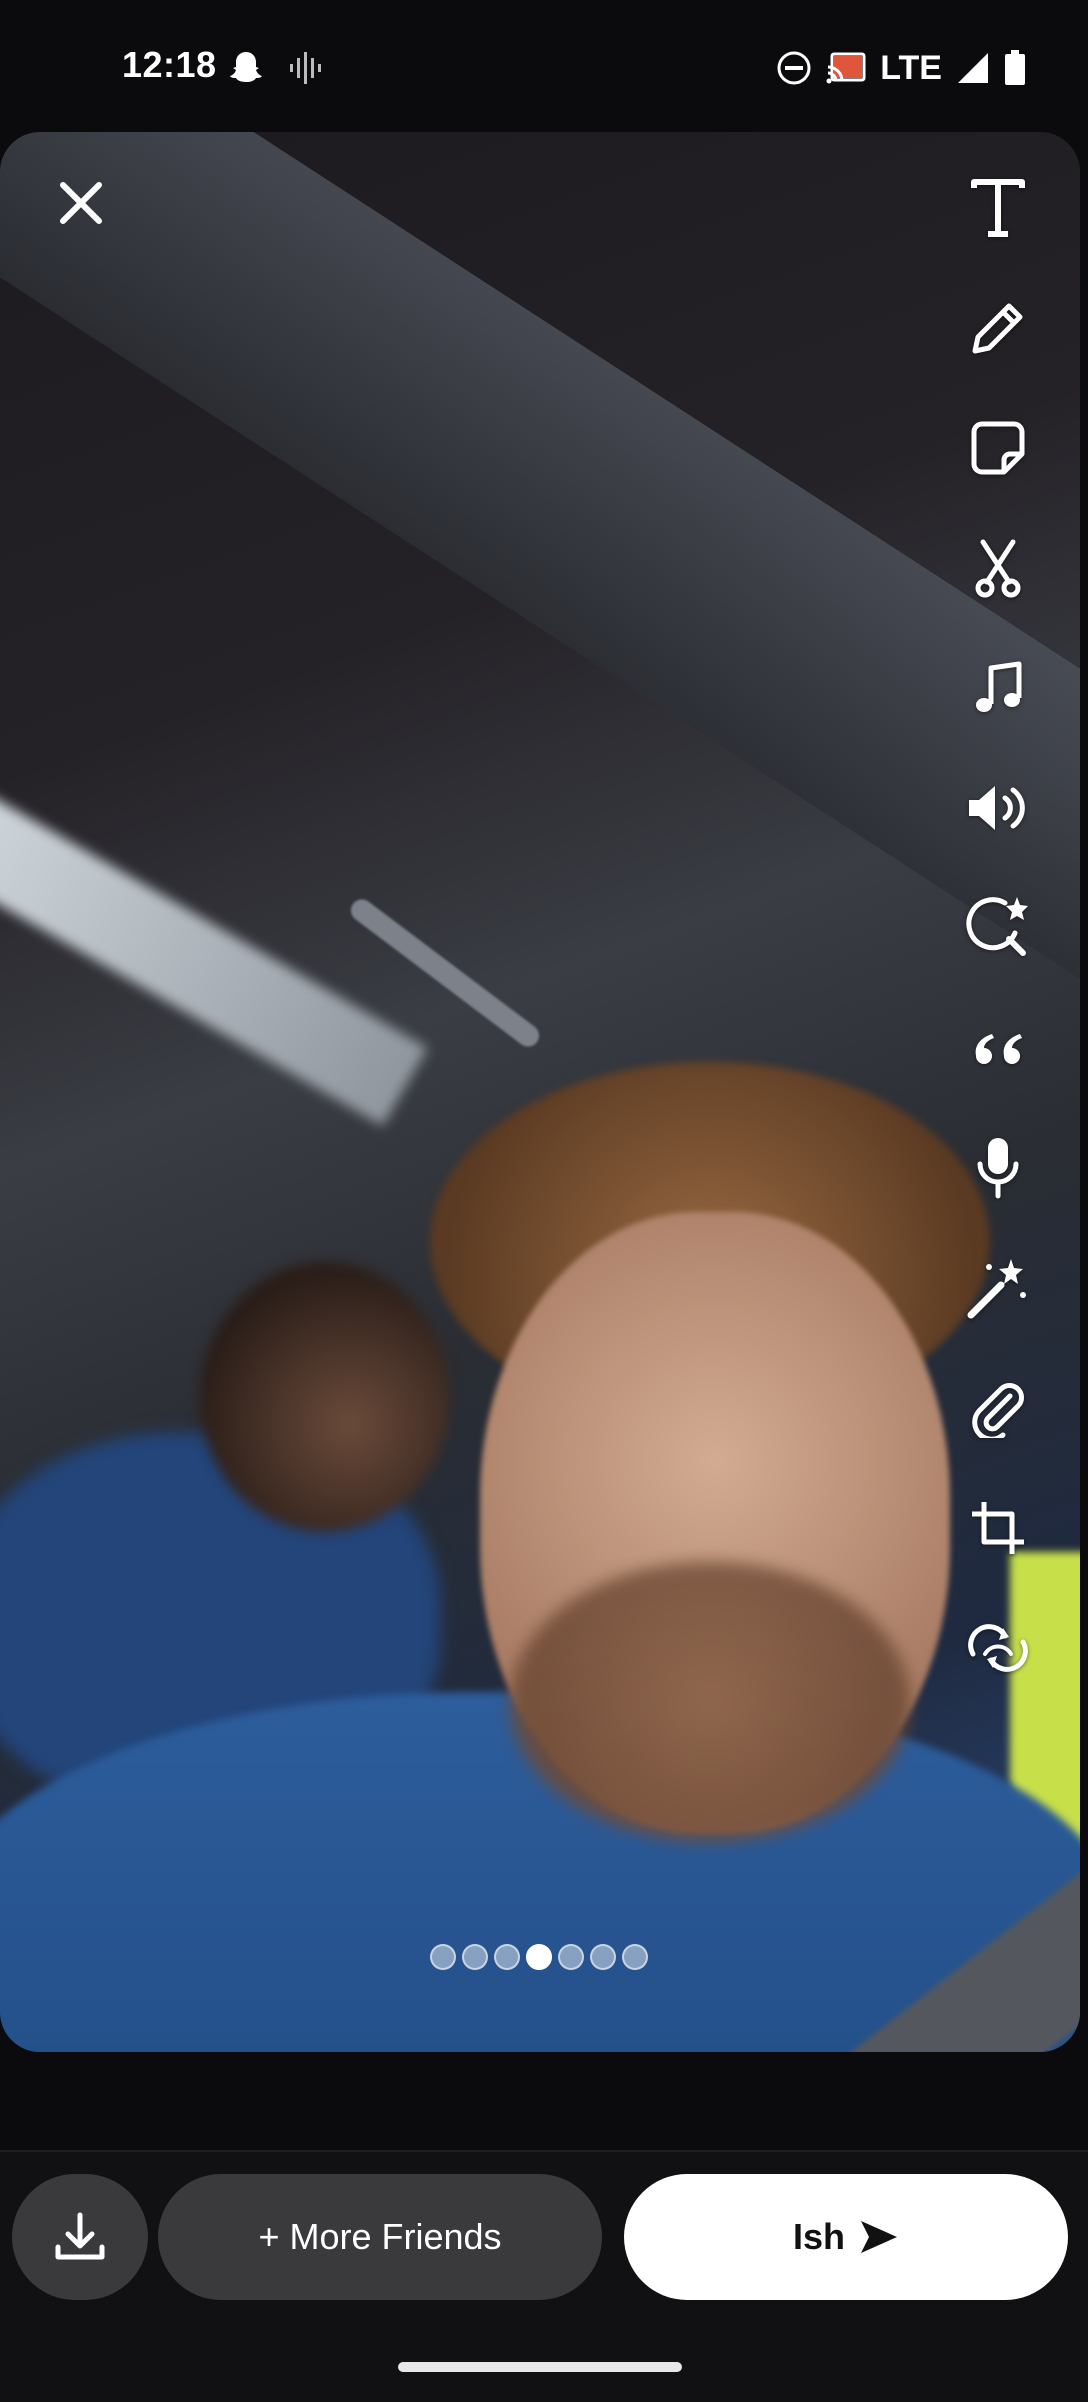 The height and width of the screenshot is (2402, 1088). I want to click on loop-tool, so click(998, 1648).